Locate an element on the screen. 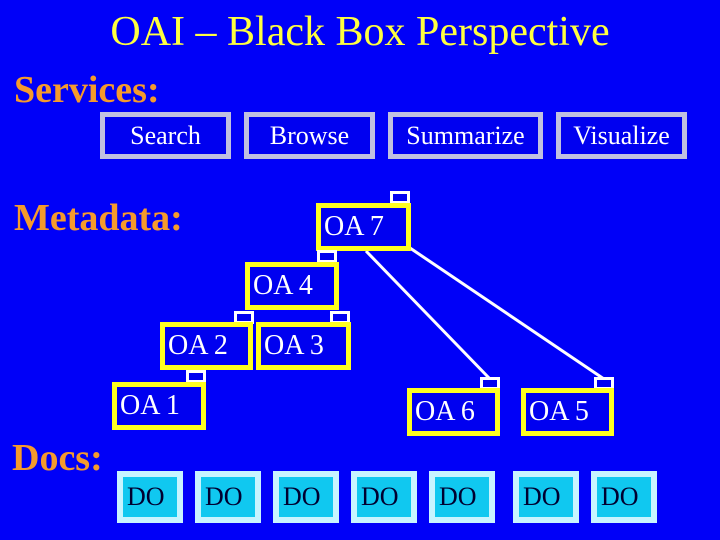 The width and height of the screenshot is (720, 540). archive-oa6: OA 6 is located at coordinates (453, 412).